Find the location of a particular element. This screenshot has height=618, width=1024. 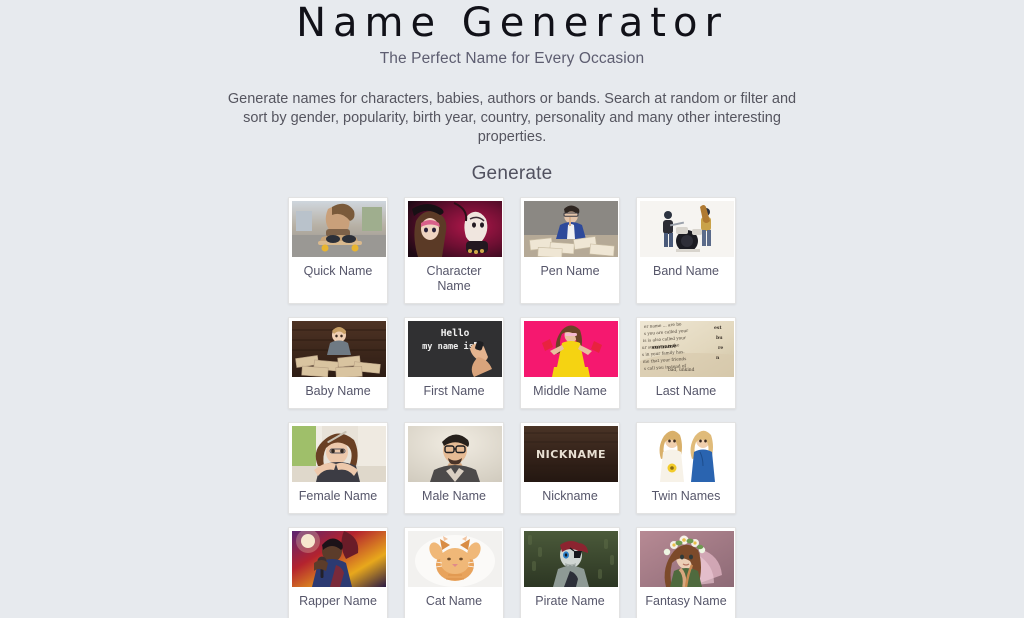

svg-text: bu is located at coordinates (719, 338).